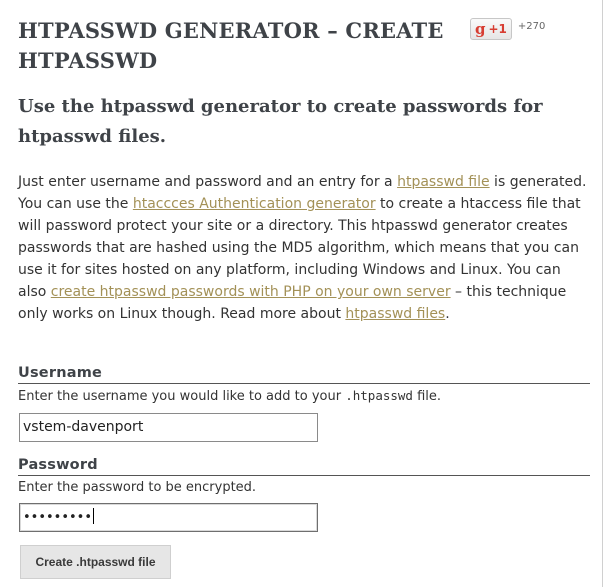 The height and width of the screenshot is (587, 607). What do you see at coordinates (531, 26) in the screenshot?
I see `plus-one-count: +270` at bounding box center [531, 26].